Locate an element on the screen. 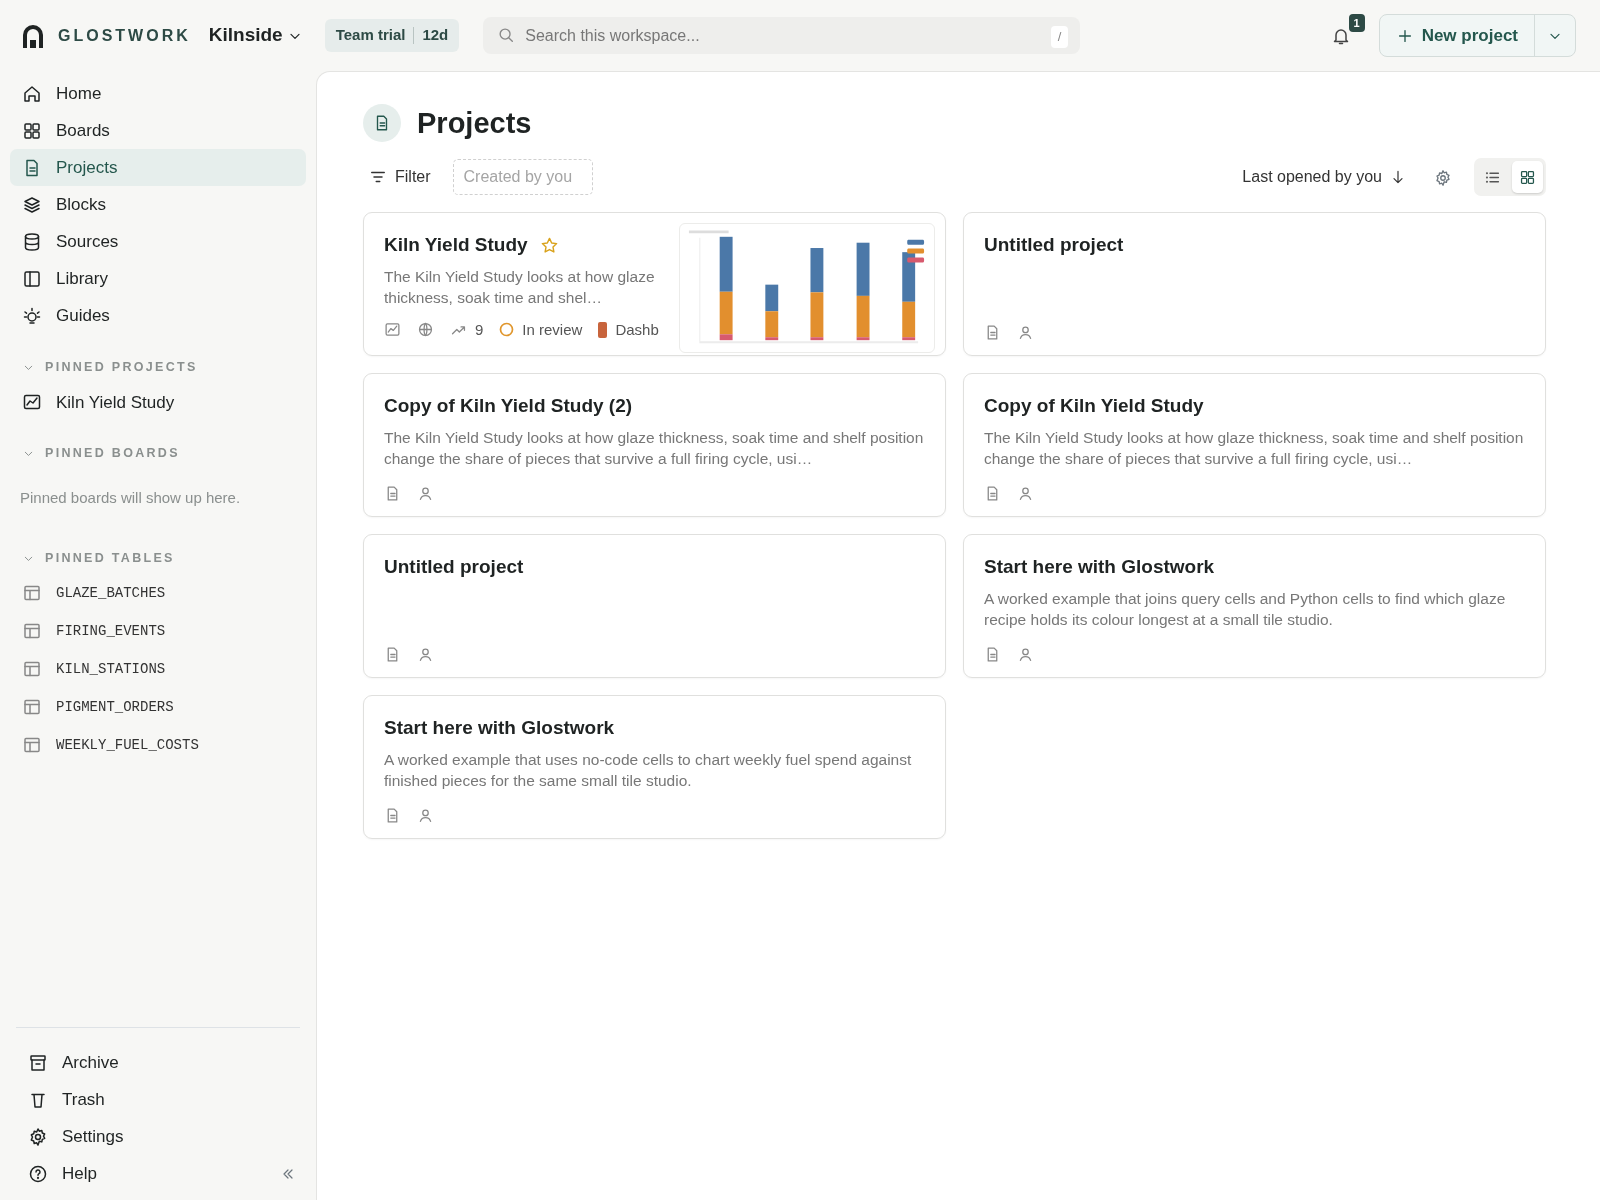  database-icon is located at coordinates (32, 241).